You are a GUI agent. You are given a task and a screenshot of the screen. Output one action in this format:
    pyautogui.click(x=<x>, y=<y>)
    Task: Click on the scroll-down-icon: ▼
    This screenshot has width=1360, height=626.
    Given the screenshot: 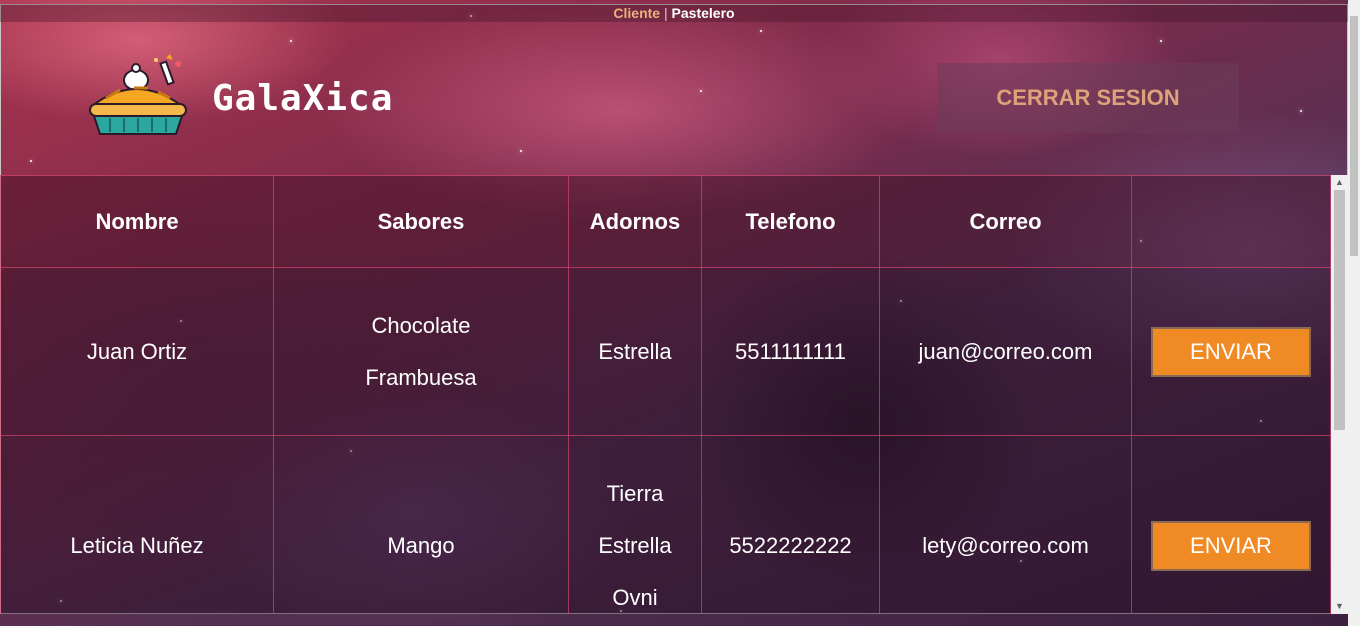 What is the action you would take?
    pyautogui.click(x=1339, y=606)
    